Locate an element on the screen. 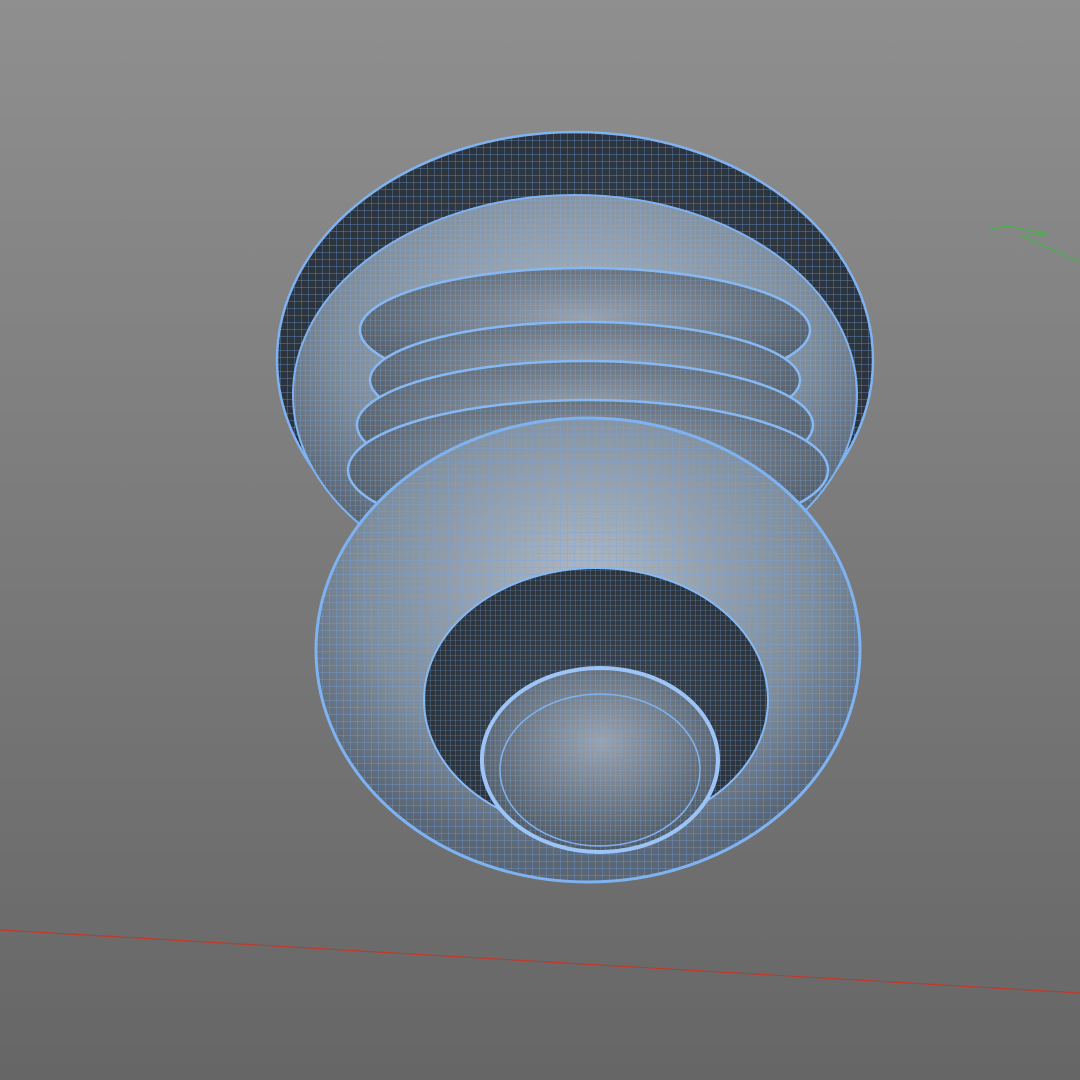 This screenshot has height=1080, width=1080. y-axis-line is located at coordinates (1034, 244).